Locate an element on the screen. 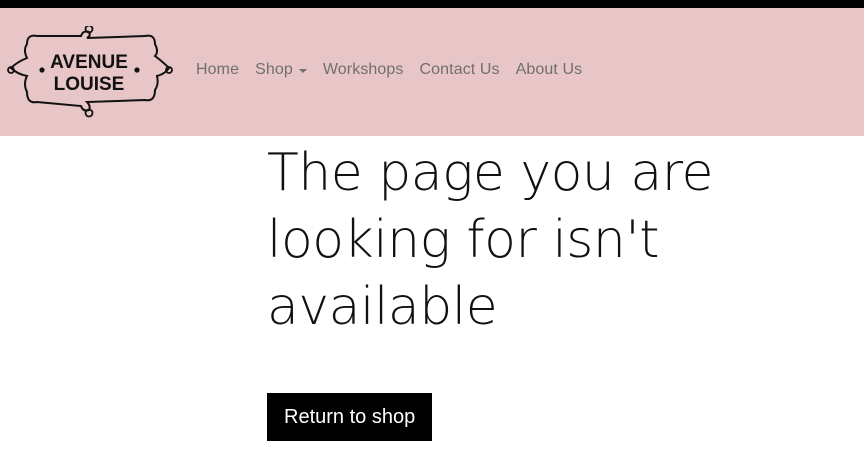  brand-logo: AVENUE LOUISE is located at coordinates (90, 72).